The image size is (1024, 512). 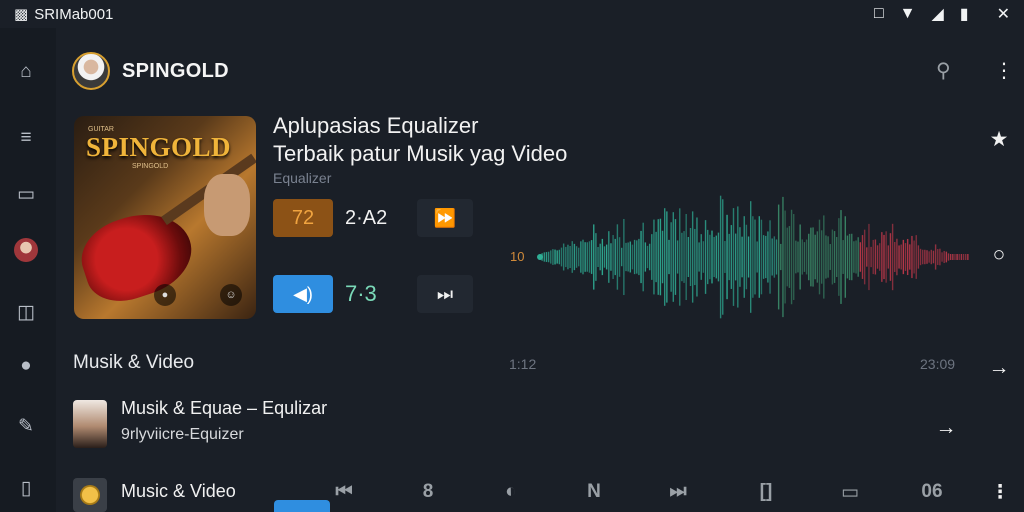 What do you see at coordinates (445, 294) in the screenshot?
I see `next-icon: ⏭` at bounding box center [445, 294].